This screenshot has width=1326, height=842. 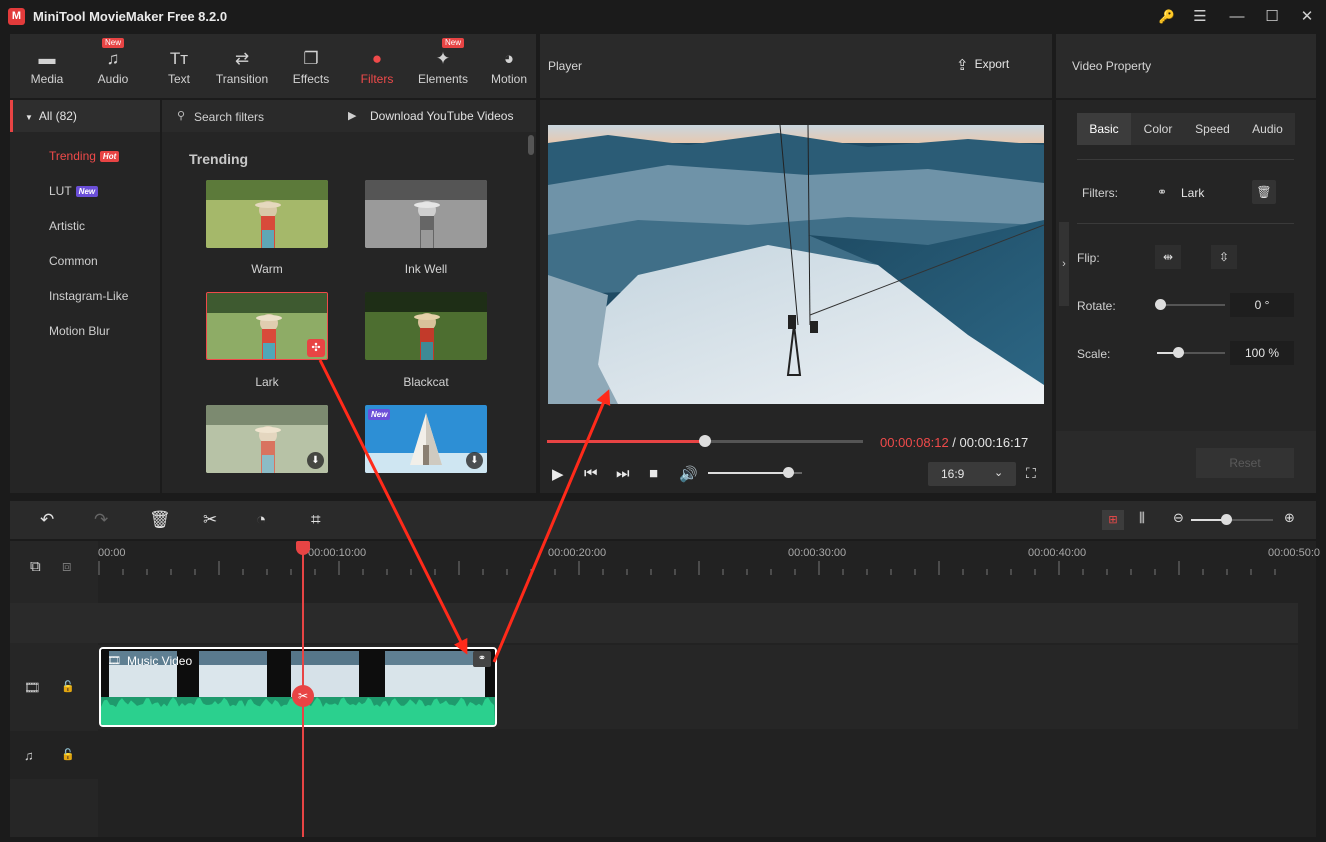 I want to click on player-progress-knob, so click(x=705, y=441).